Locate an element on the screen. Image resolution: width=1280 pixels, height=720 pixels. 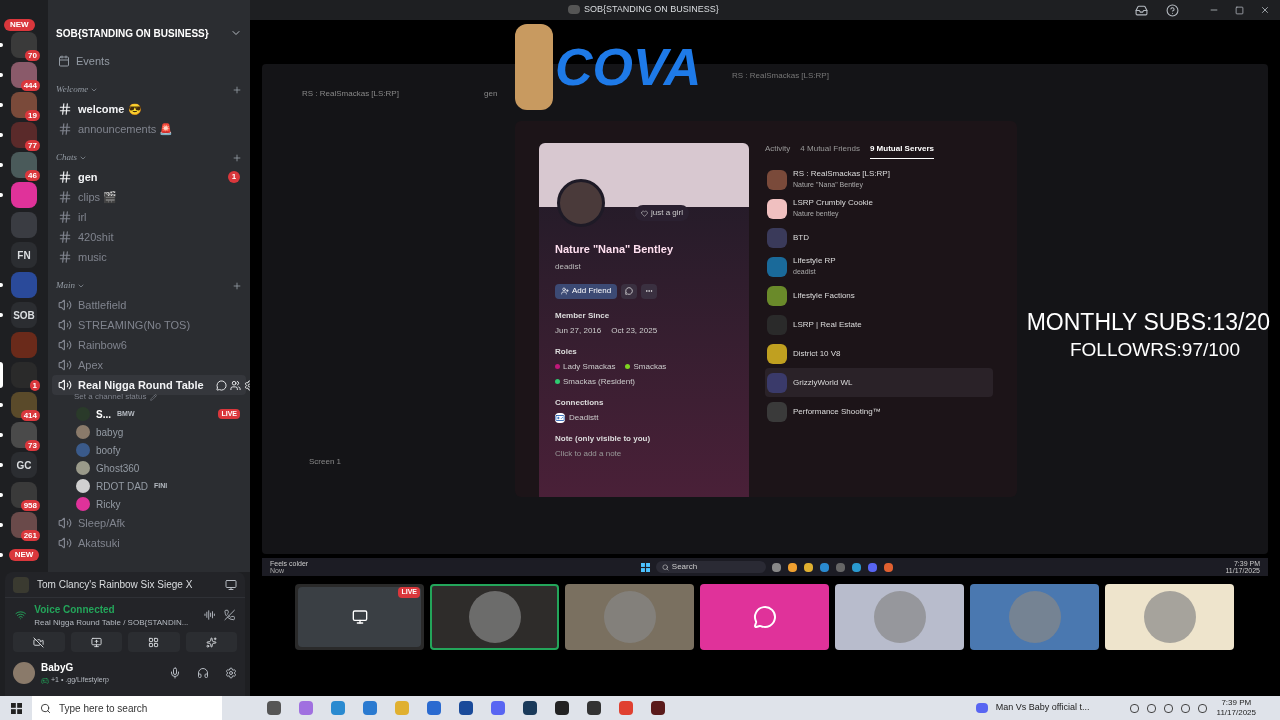
channel-name: gen is located at coordinates (491, 94).